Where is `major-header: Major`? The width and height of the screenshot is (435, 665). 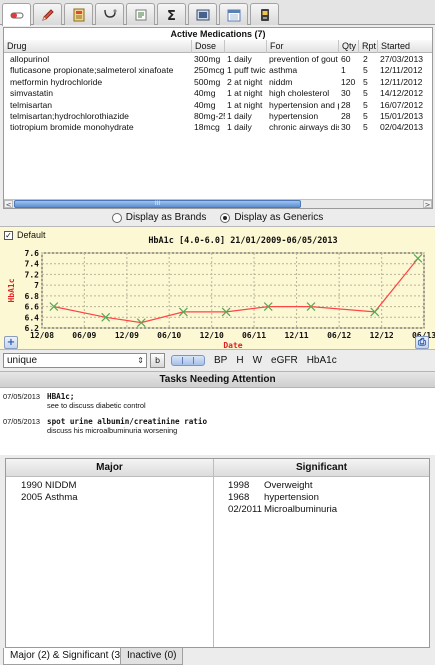
major-header: Major is located at coordinates (109, 468).